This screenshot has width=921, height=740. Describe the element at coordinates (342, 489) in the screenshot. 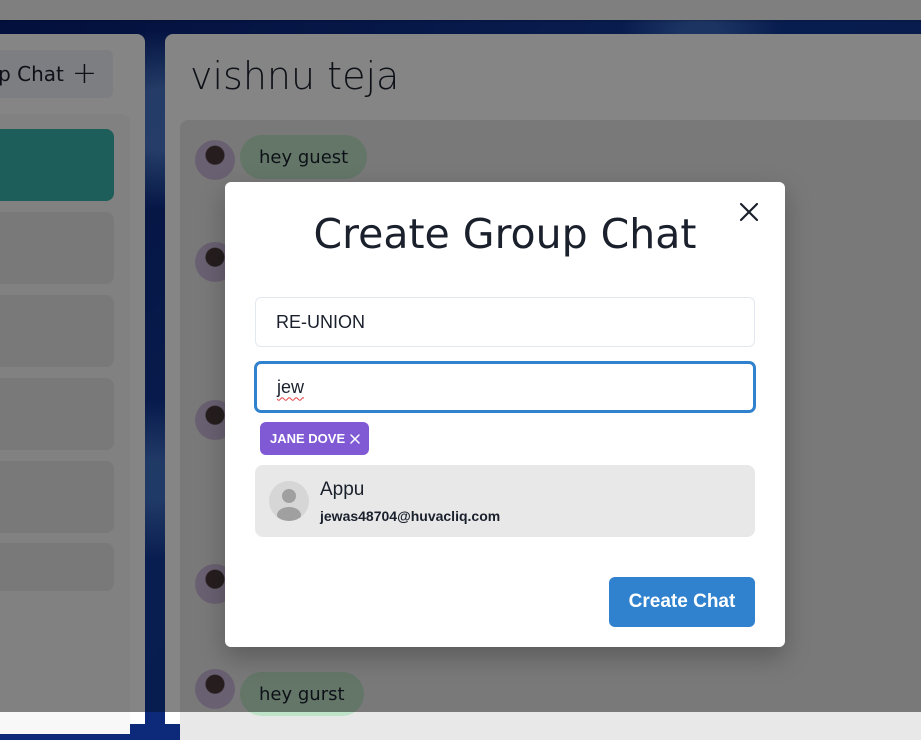

I see `result-user-name: Appu` at that location.